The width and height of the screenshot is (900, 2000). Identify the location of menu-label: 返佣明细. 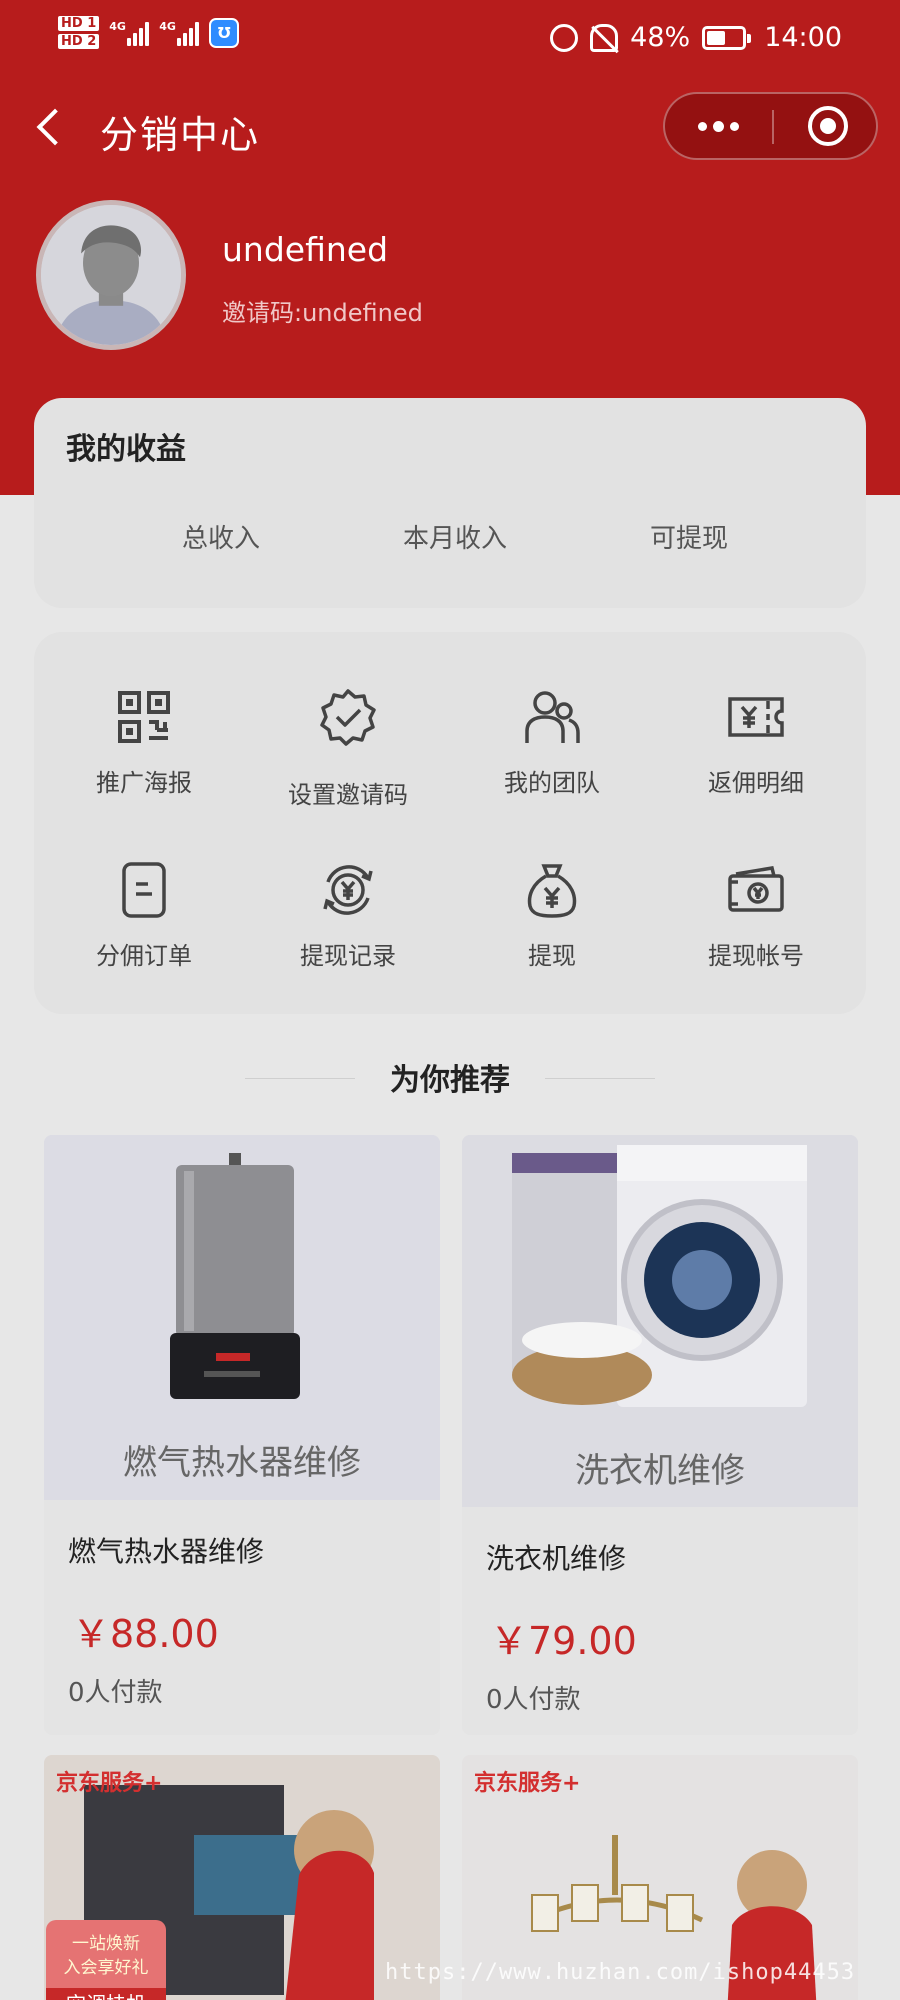
(756, 783).